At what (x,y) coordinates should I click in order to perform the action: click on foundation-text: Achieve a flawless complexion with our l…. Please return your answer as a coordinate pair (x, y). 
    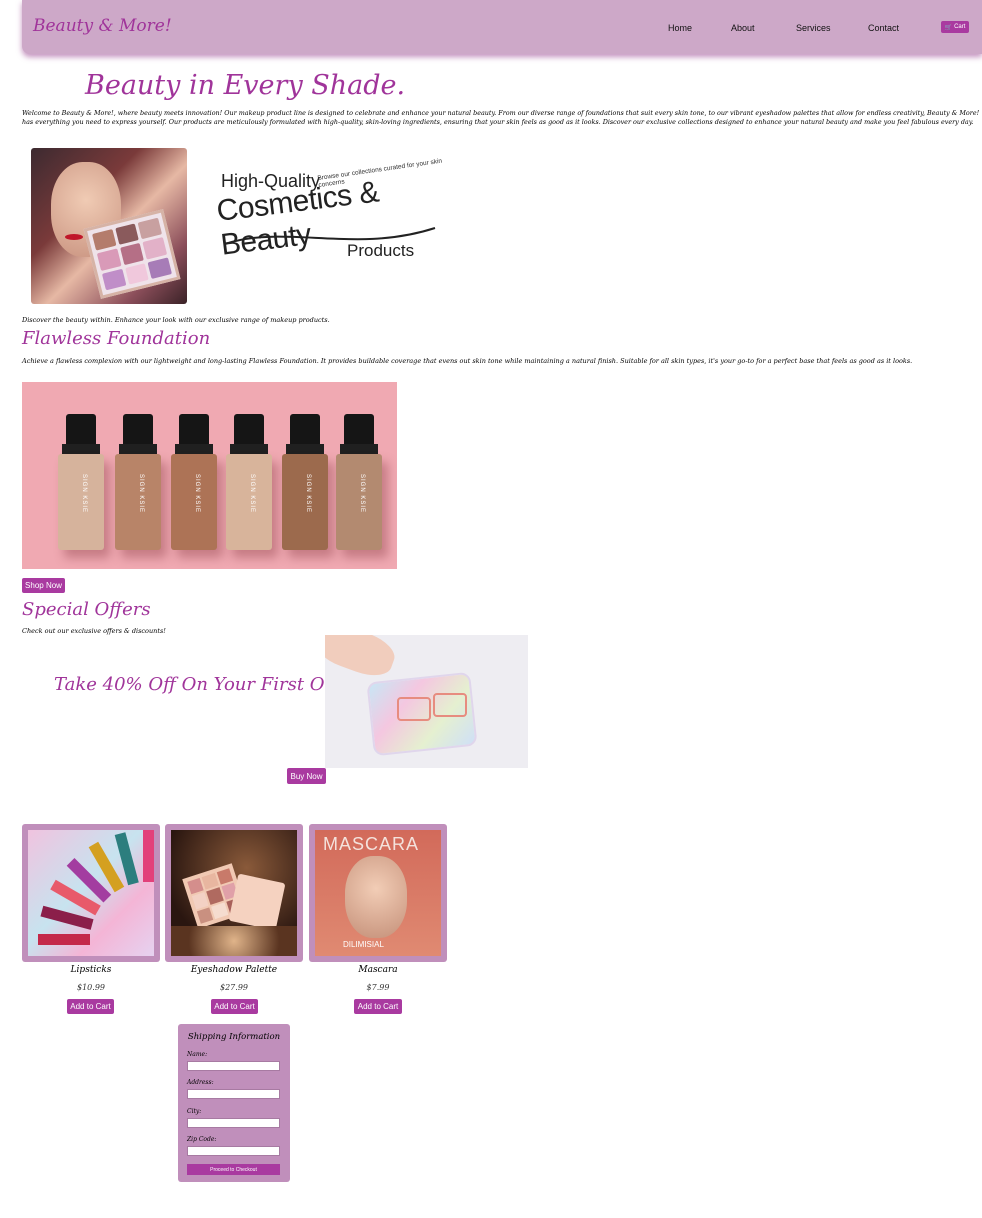
    Looking at the image, I should click on (467, 361).